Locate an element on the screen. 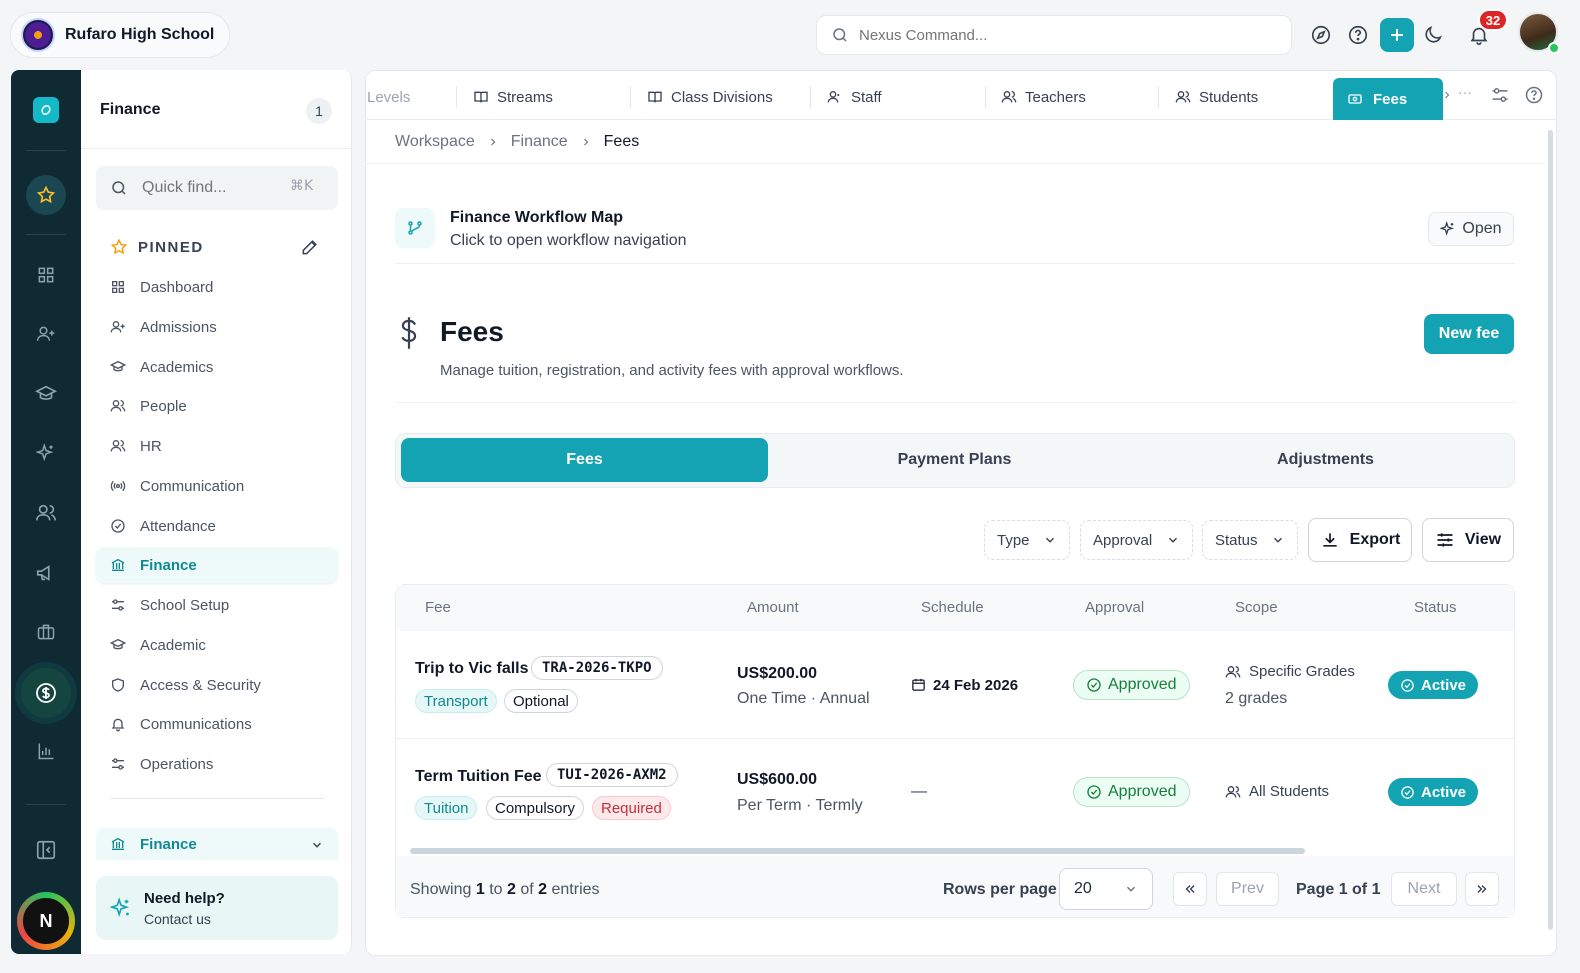  rail-user-plus-icon is located at coordinates (46, 334).